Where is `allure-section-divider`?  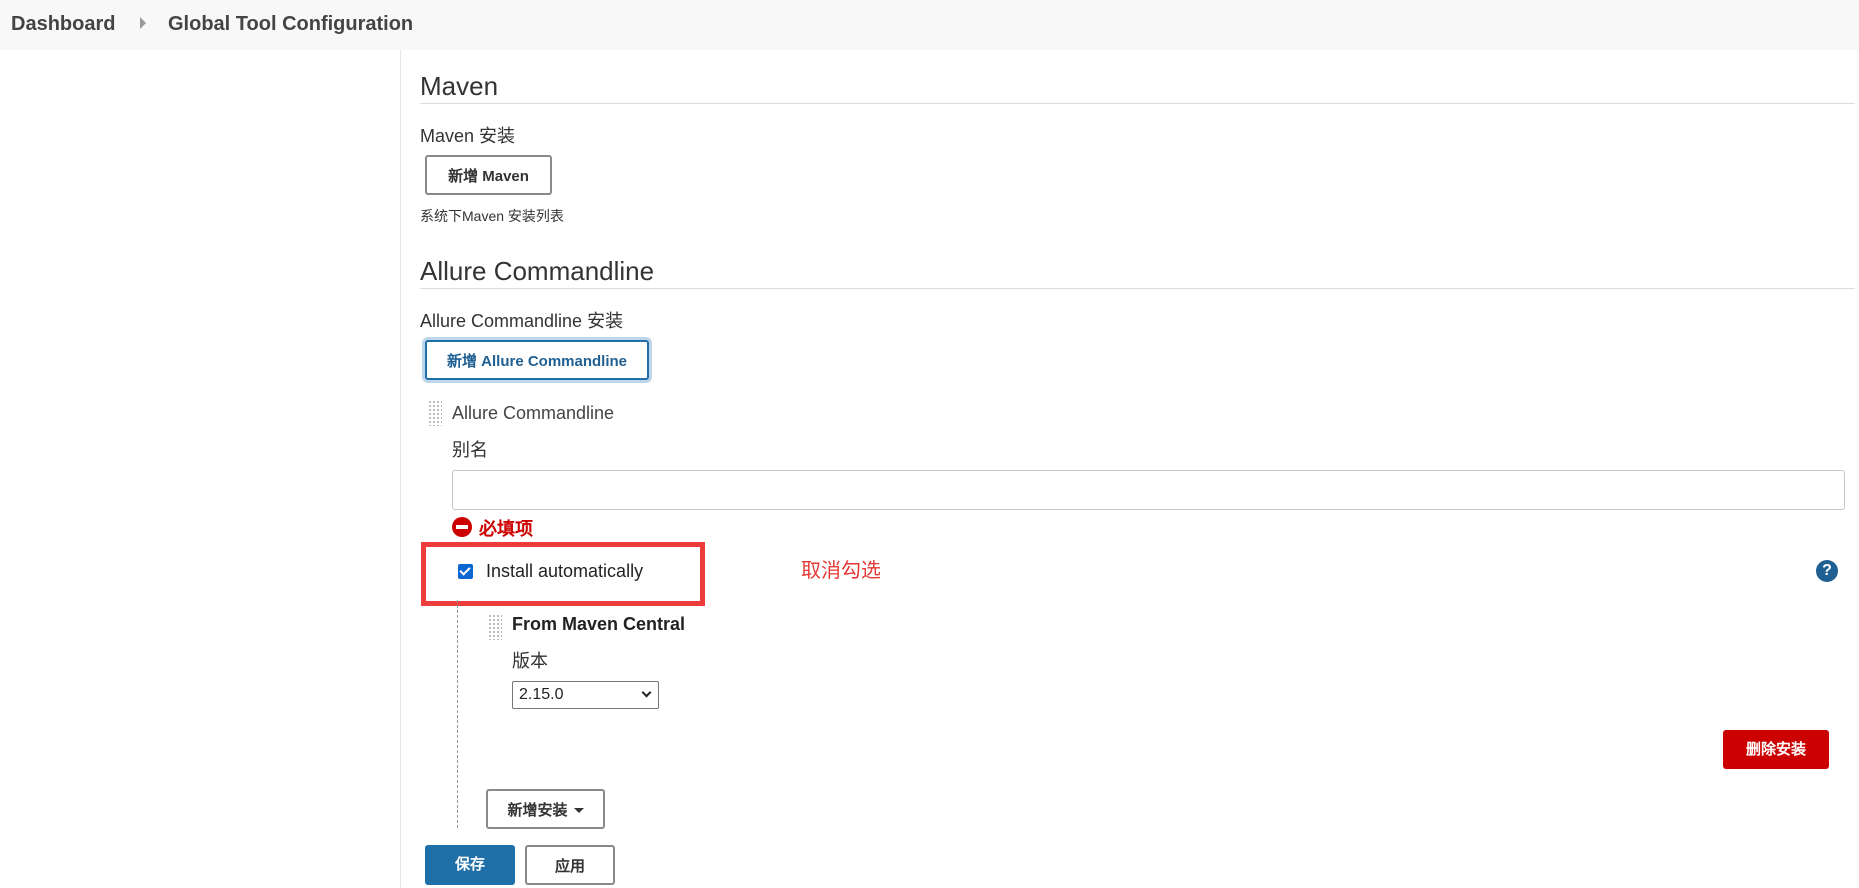 allure-section-divider is located at coordinates (1137, 288).